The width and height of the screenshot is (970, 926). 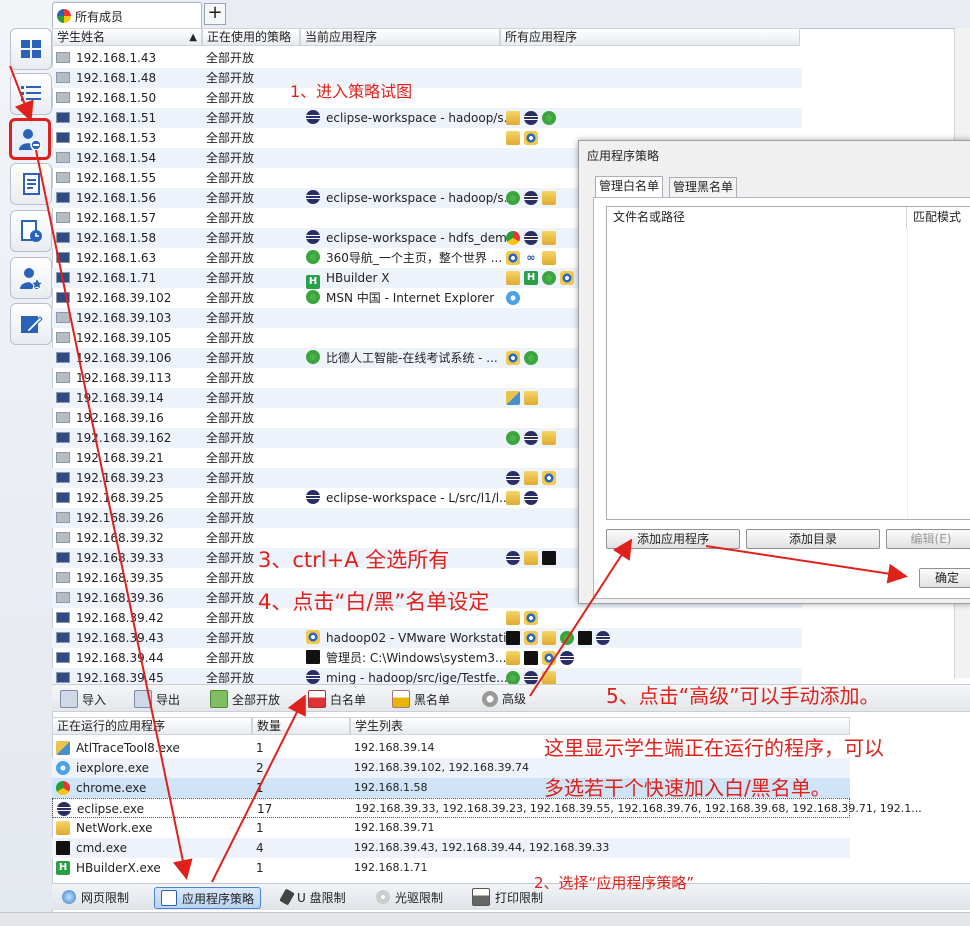 What do you see at coordinates (581, 617) in the screenshot?
I see `arrow-to-add-application` at bounding box center [581, 617].